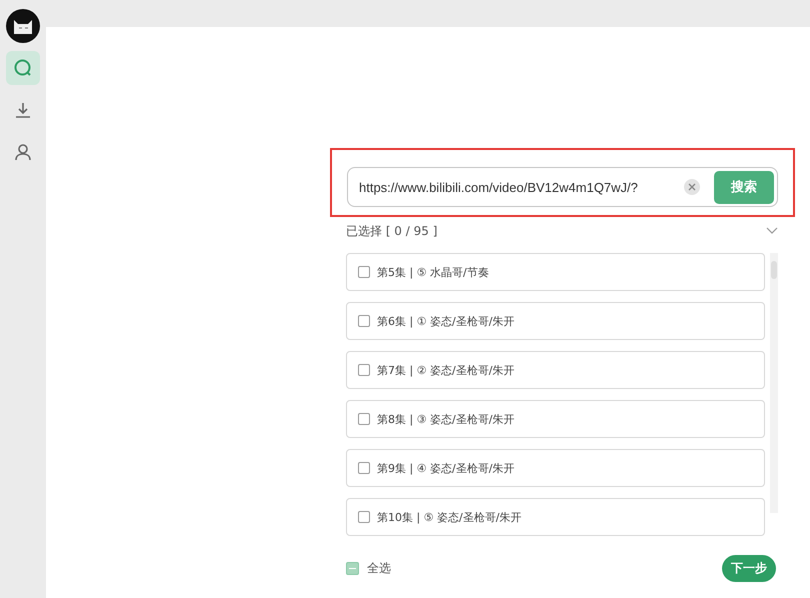 This screenshot has height=598, width=810. Describe the element at coordinates (555, 419) in the screenshot. I see `episode-item: 第8集 | ③ 姿态/圣枪哥/朱开` at that location.